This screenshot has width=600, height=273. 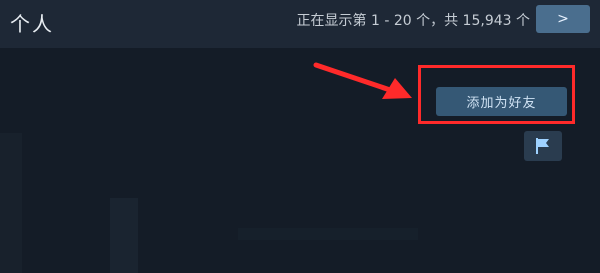 I want to click on report-flag-button, so click(x=543, y=146).